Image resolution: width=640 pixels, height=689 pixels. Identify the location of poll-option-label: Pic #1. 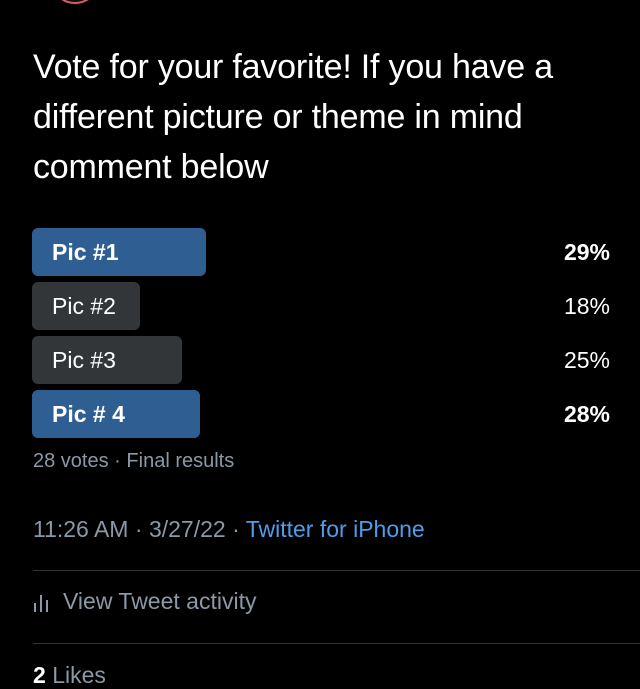
(85, 252).